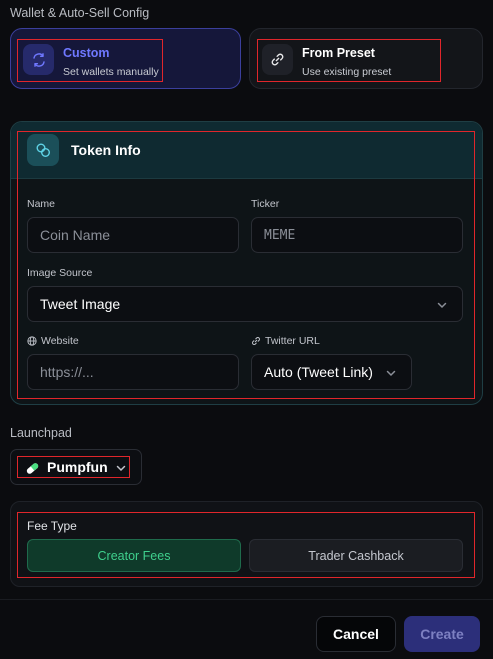 This screenshot has height=659, width=493. Describe the element at coordinates (111, 72) in the screenshot. I see `mode-custom-subtitle: Set wallets manually` at that location.